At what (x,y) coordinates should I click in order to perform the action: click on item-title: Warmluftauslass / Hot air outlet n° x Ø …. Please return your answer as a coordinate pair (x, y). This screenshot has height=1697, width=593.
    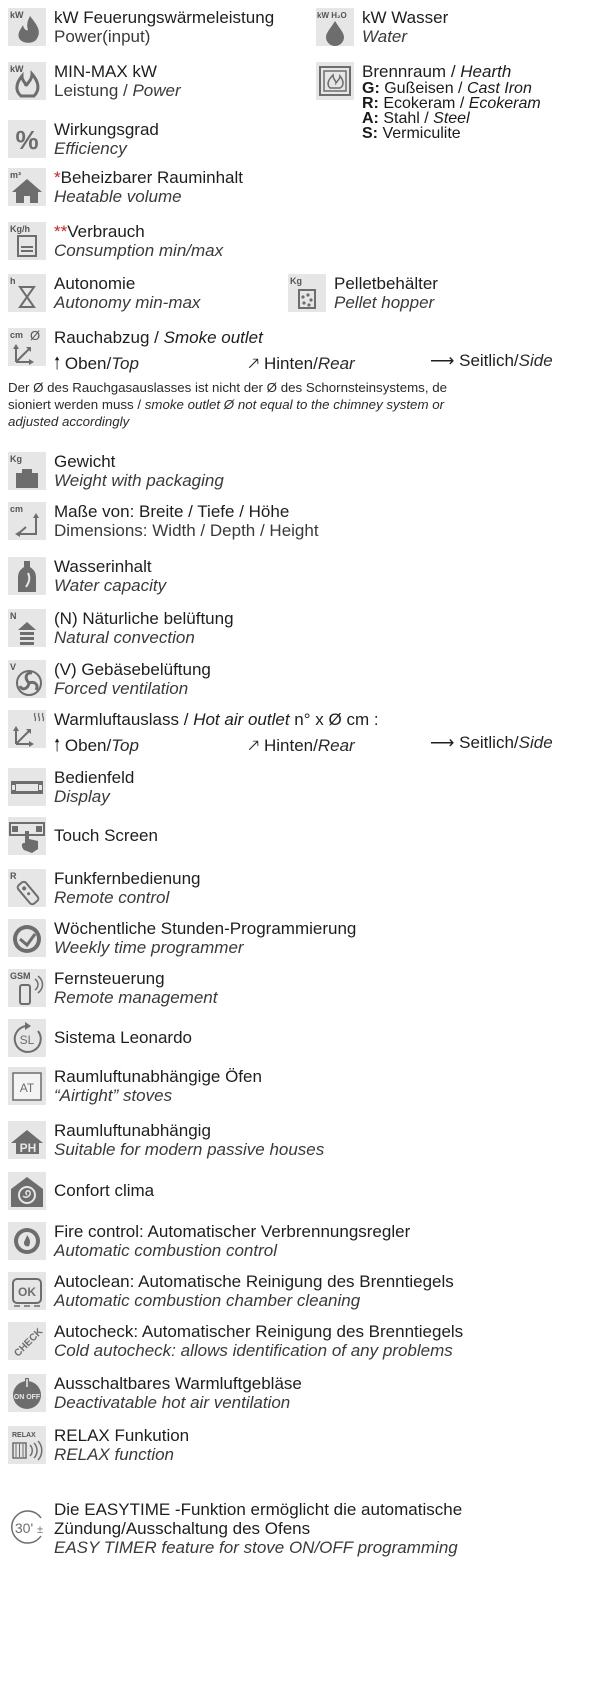
    Looking at the image, I should click on (216, 719).